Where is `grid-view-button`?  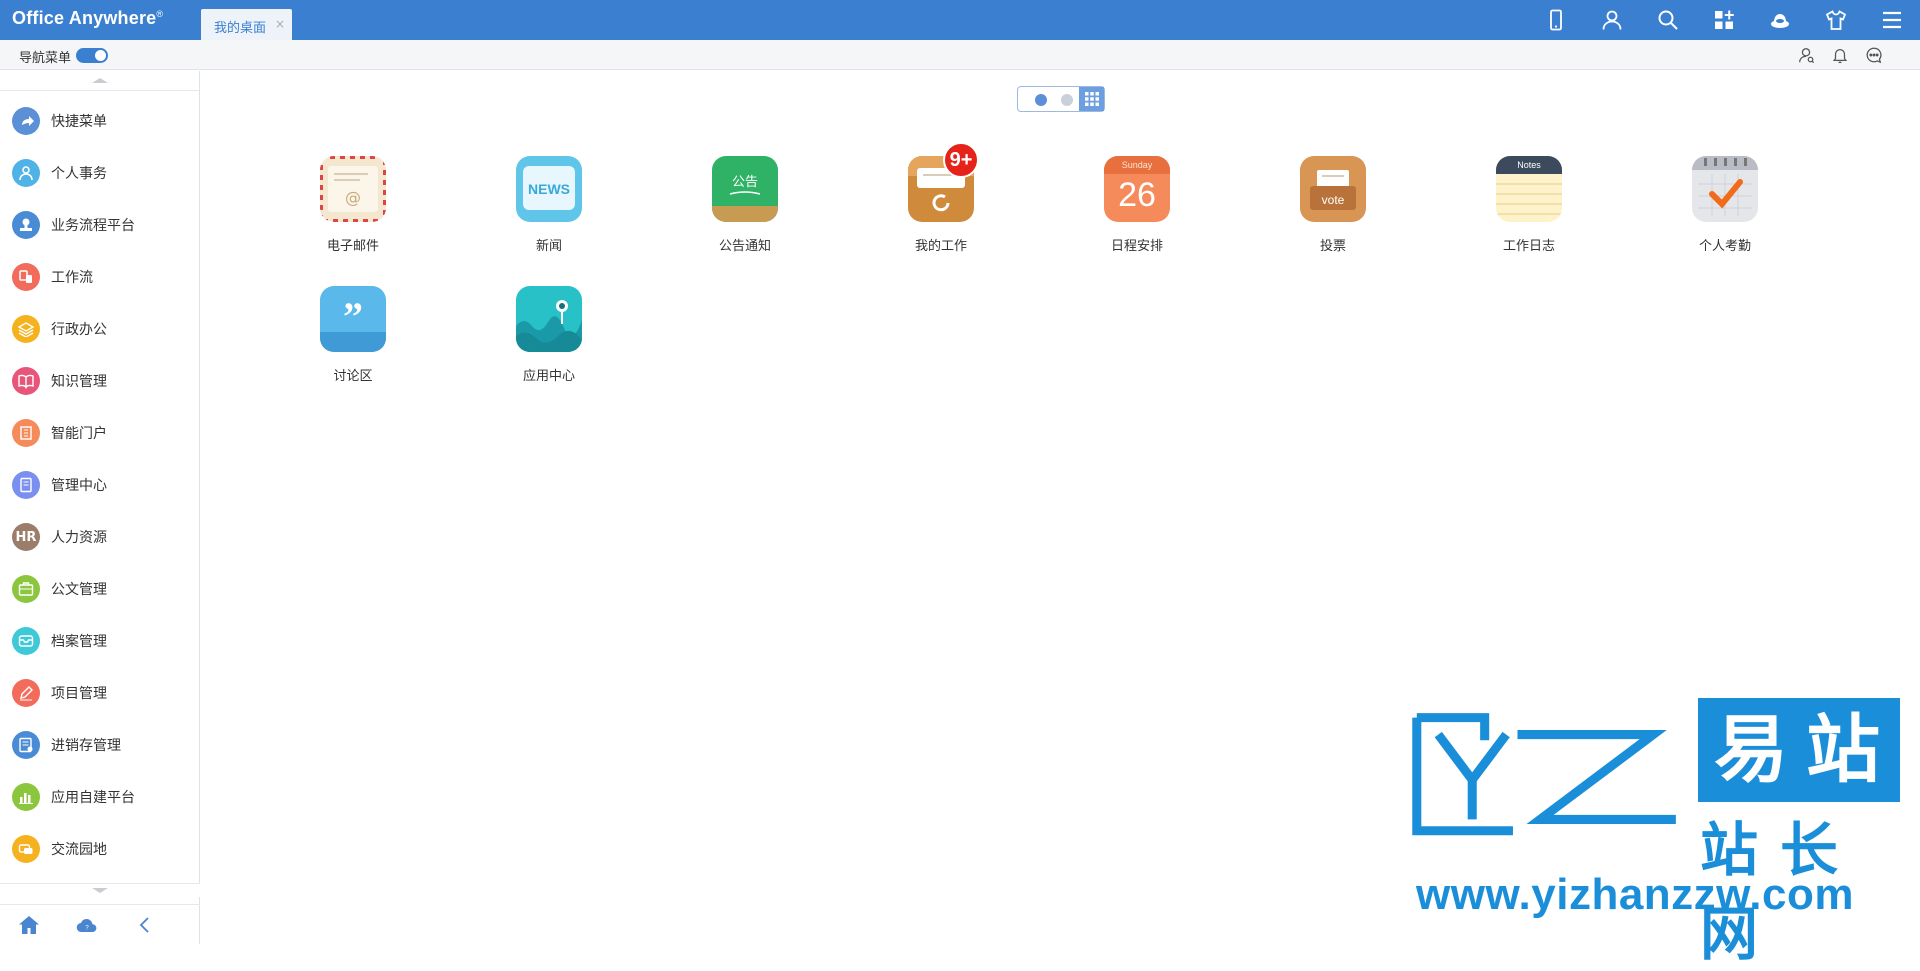 grid-view-button is located at coordinates (1091, 99).